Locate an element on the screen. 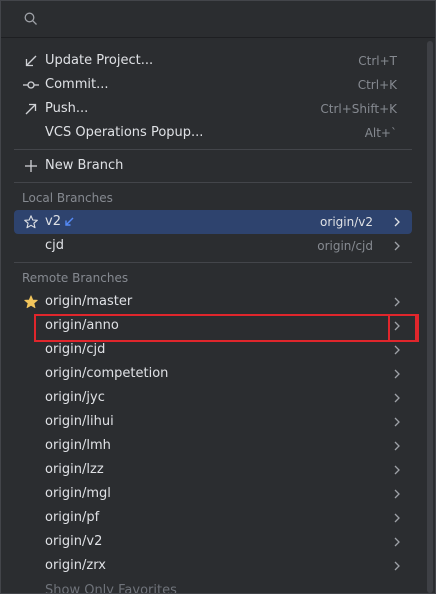 The width and height of the screenshot is (436, 594). remote-branch-origin-master: origin/master is located at coordinates (213, 302).